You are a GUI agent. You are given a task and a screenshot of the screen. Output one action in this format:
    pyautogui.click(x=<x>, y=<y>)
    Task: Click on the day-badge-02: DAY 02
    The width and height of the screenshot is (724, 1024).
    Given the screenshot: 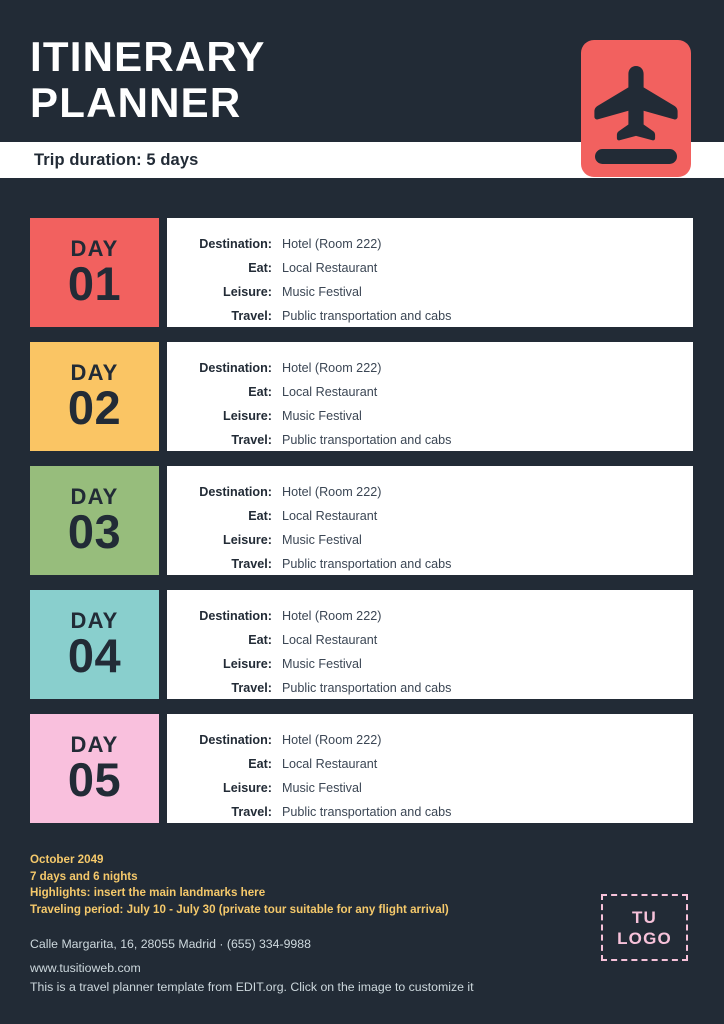 What is the action you would take?
    pyautogui.click(x=94, y=396)
    